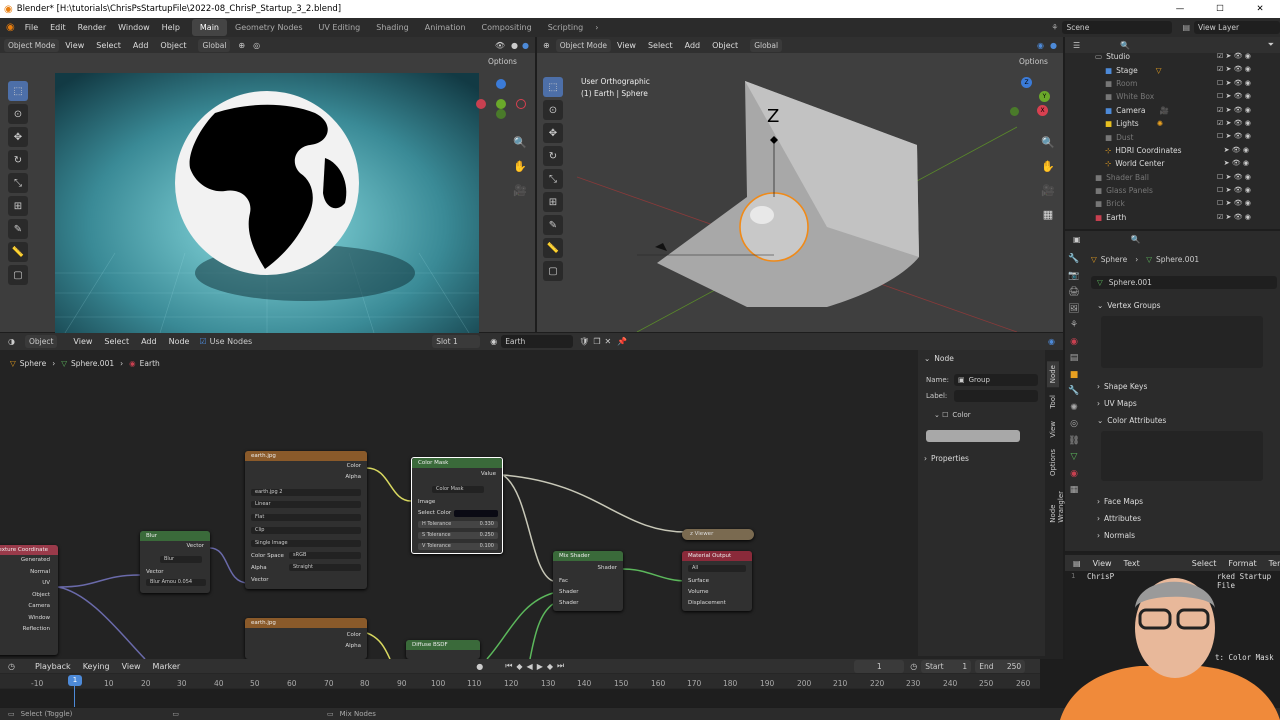 Image resolution: width=1280 pixels, height=720 pixels. I want to click on chevron-right-icon: ›, so click(596, 27).